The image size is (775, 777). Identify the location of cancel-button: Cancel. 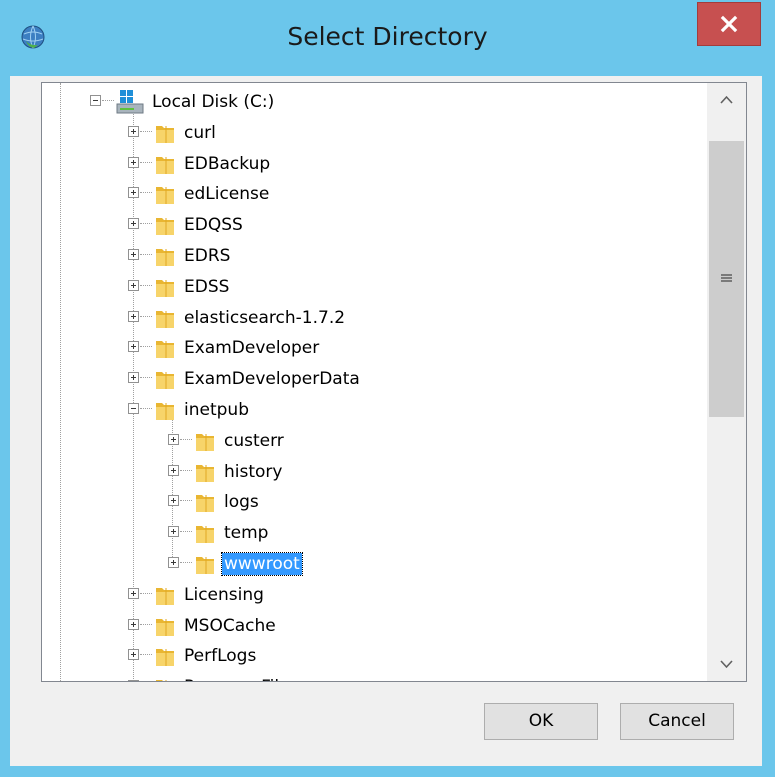
(677, 721).